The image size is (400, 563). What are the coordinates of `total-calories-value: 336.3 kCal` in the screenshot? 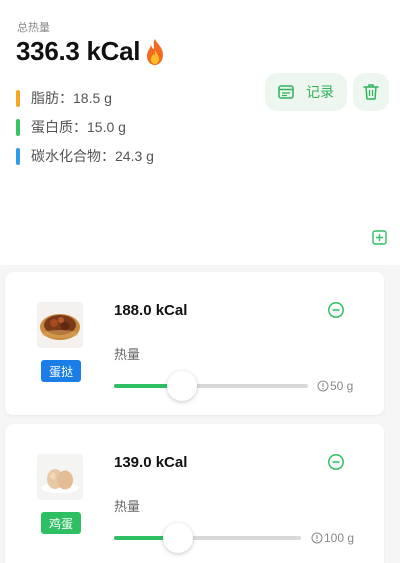 It's located at (78, 51).